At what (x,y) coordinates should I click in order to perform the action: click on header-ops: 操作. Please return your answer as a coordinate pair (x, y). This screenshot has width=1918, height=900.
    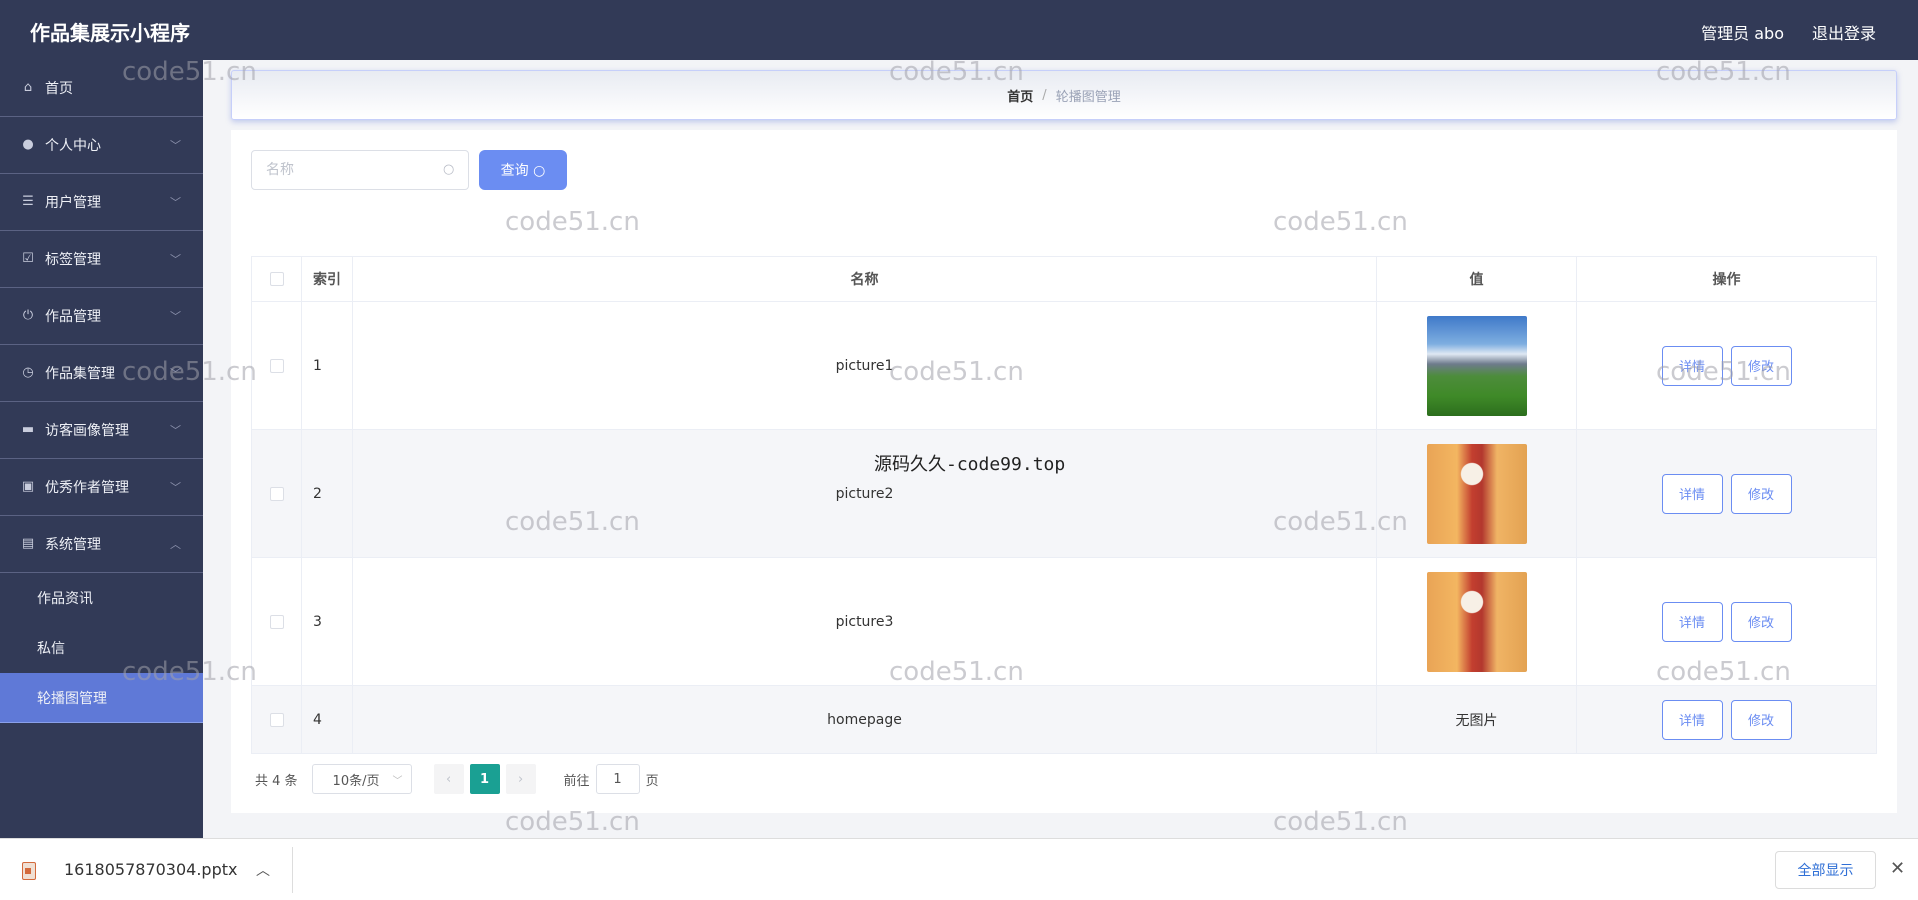
    Looking at the image, I should click on (1726, 280).